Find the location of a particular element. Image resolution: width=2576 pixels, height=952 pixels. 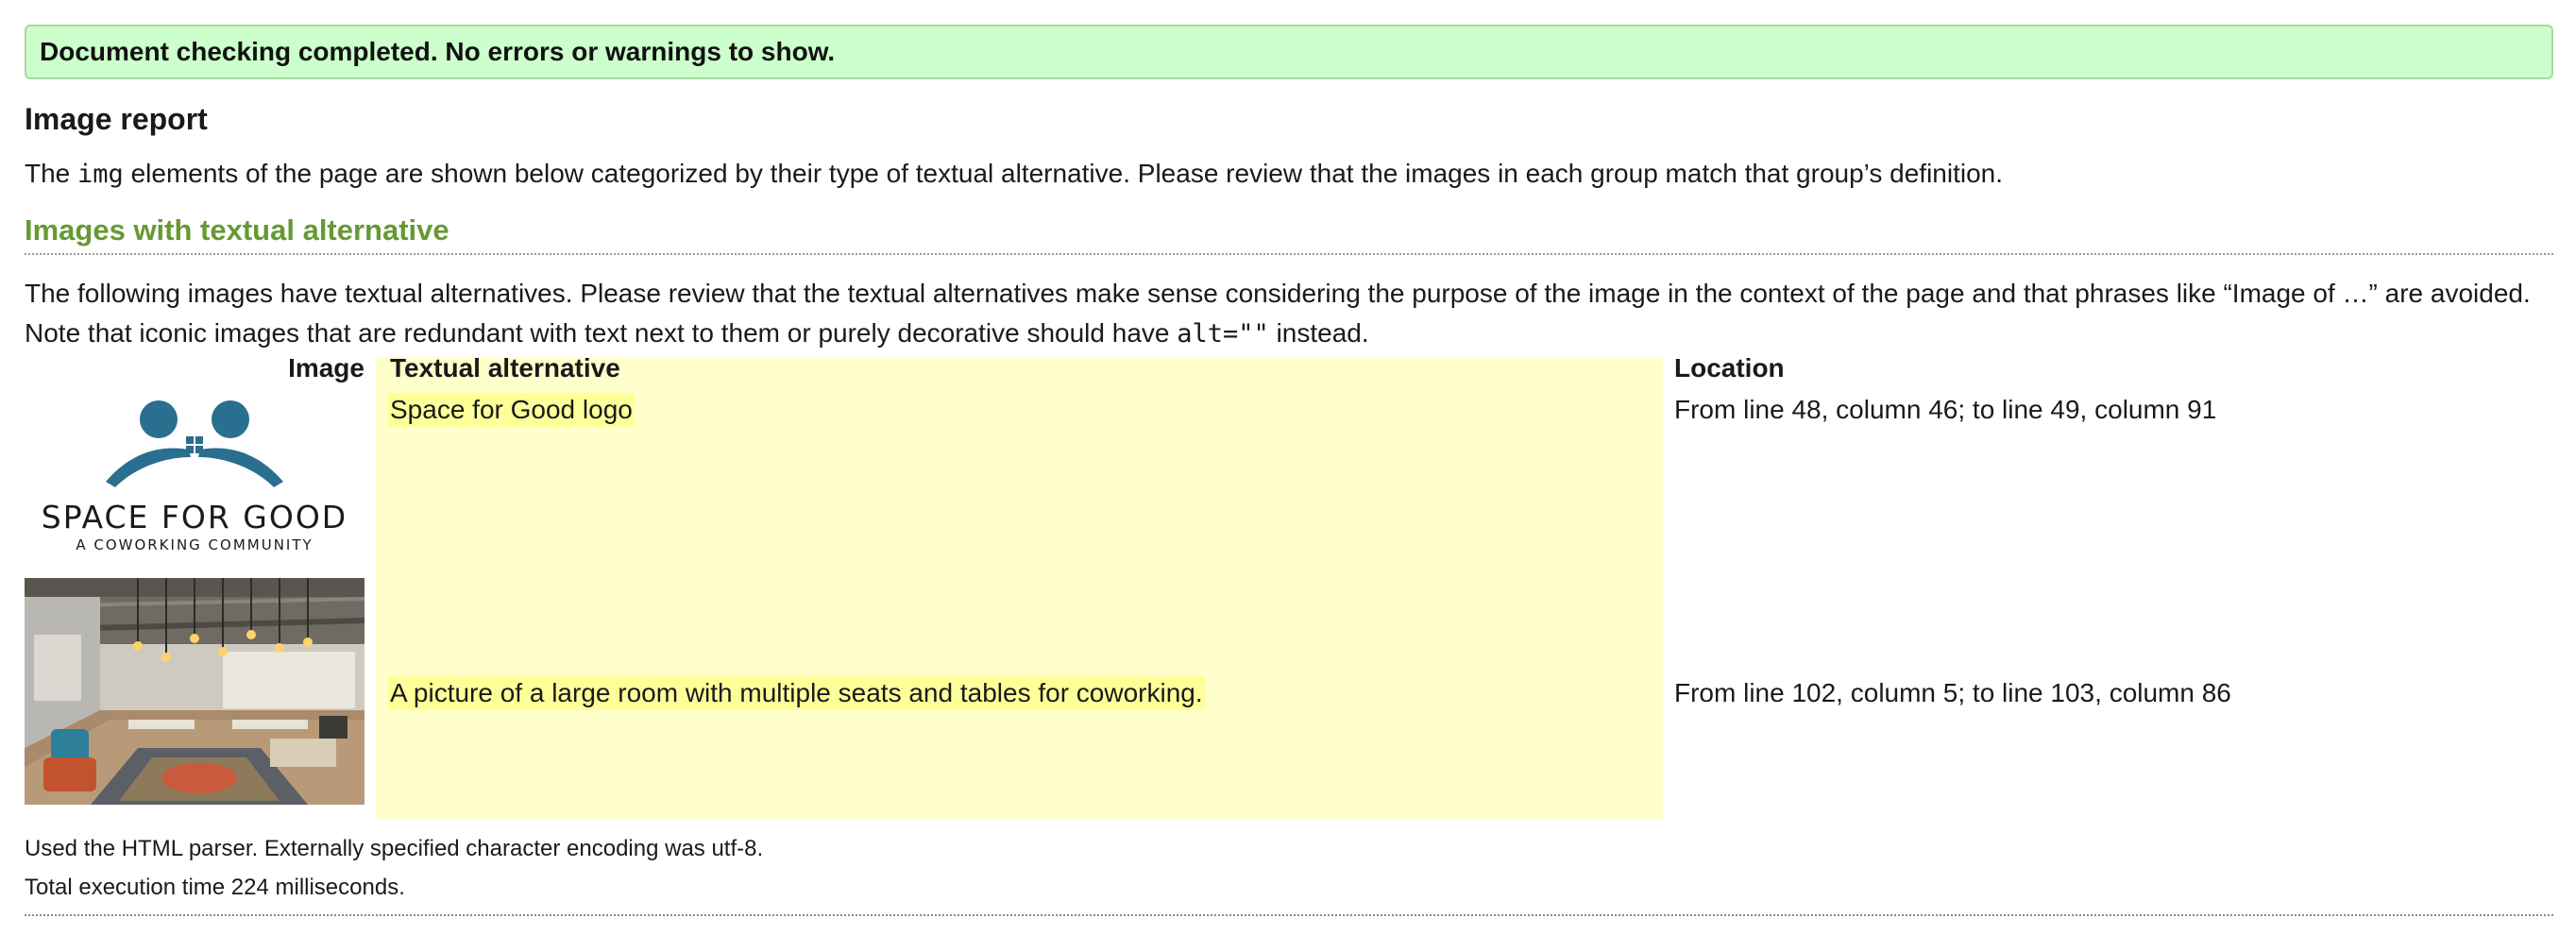

execution-time: Total execution time 224 milliseconds. is located at coordinates (215, 887).